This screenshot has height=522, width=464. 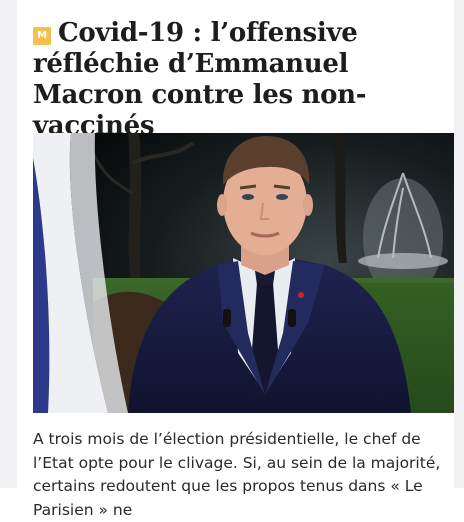 What do you see at coordinates (459, 244) in the screenshot?
I see `right-rail` at bounding box center [459, 244].